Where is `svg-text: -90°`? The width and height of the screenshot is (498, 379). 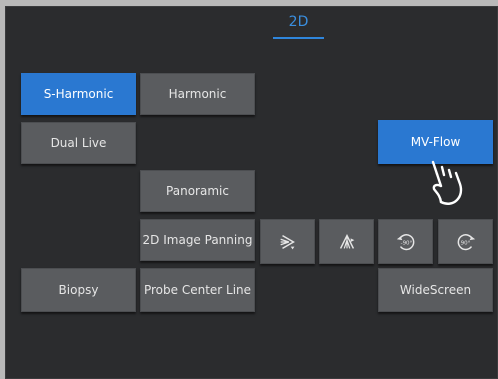 svg-text: -90° is located at coordinates (406, 243).